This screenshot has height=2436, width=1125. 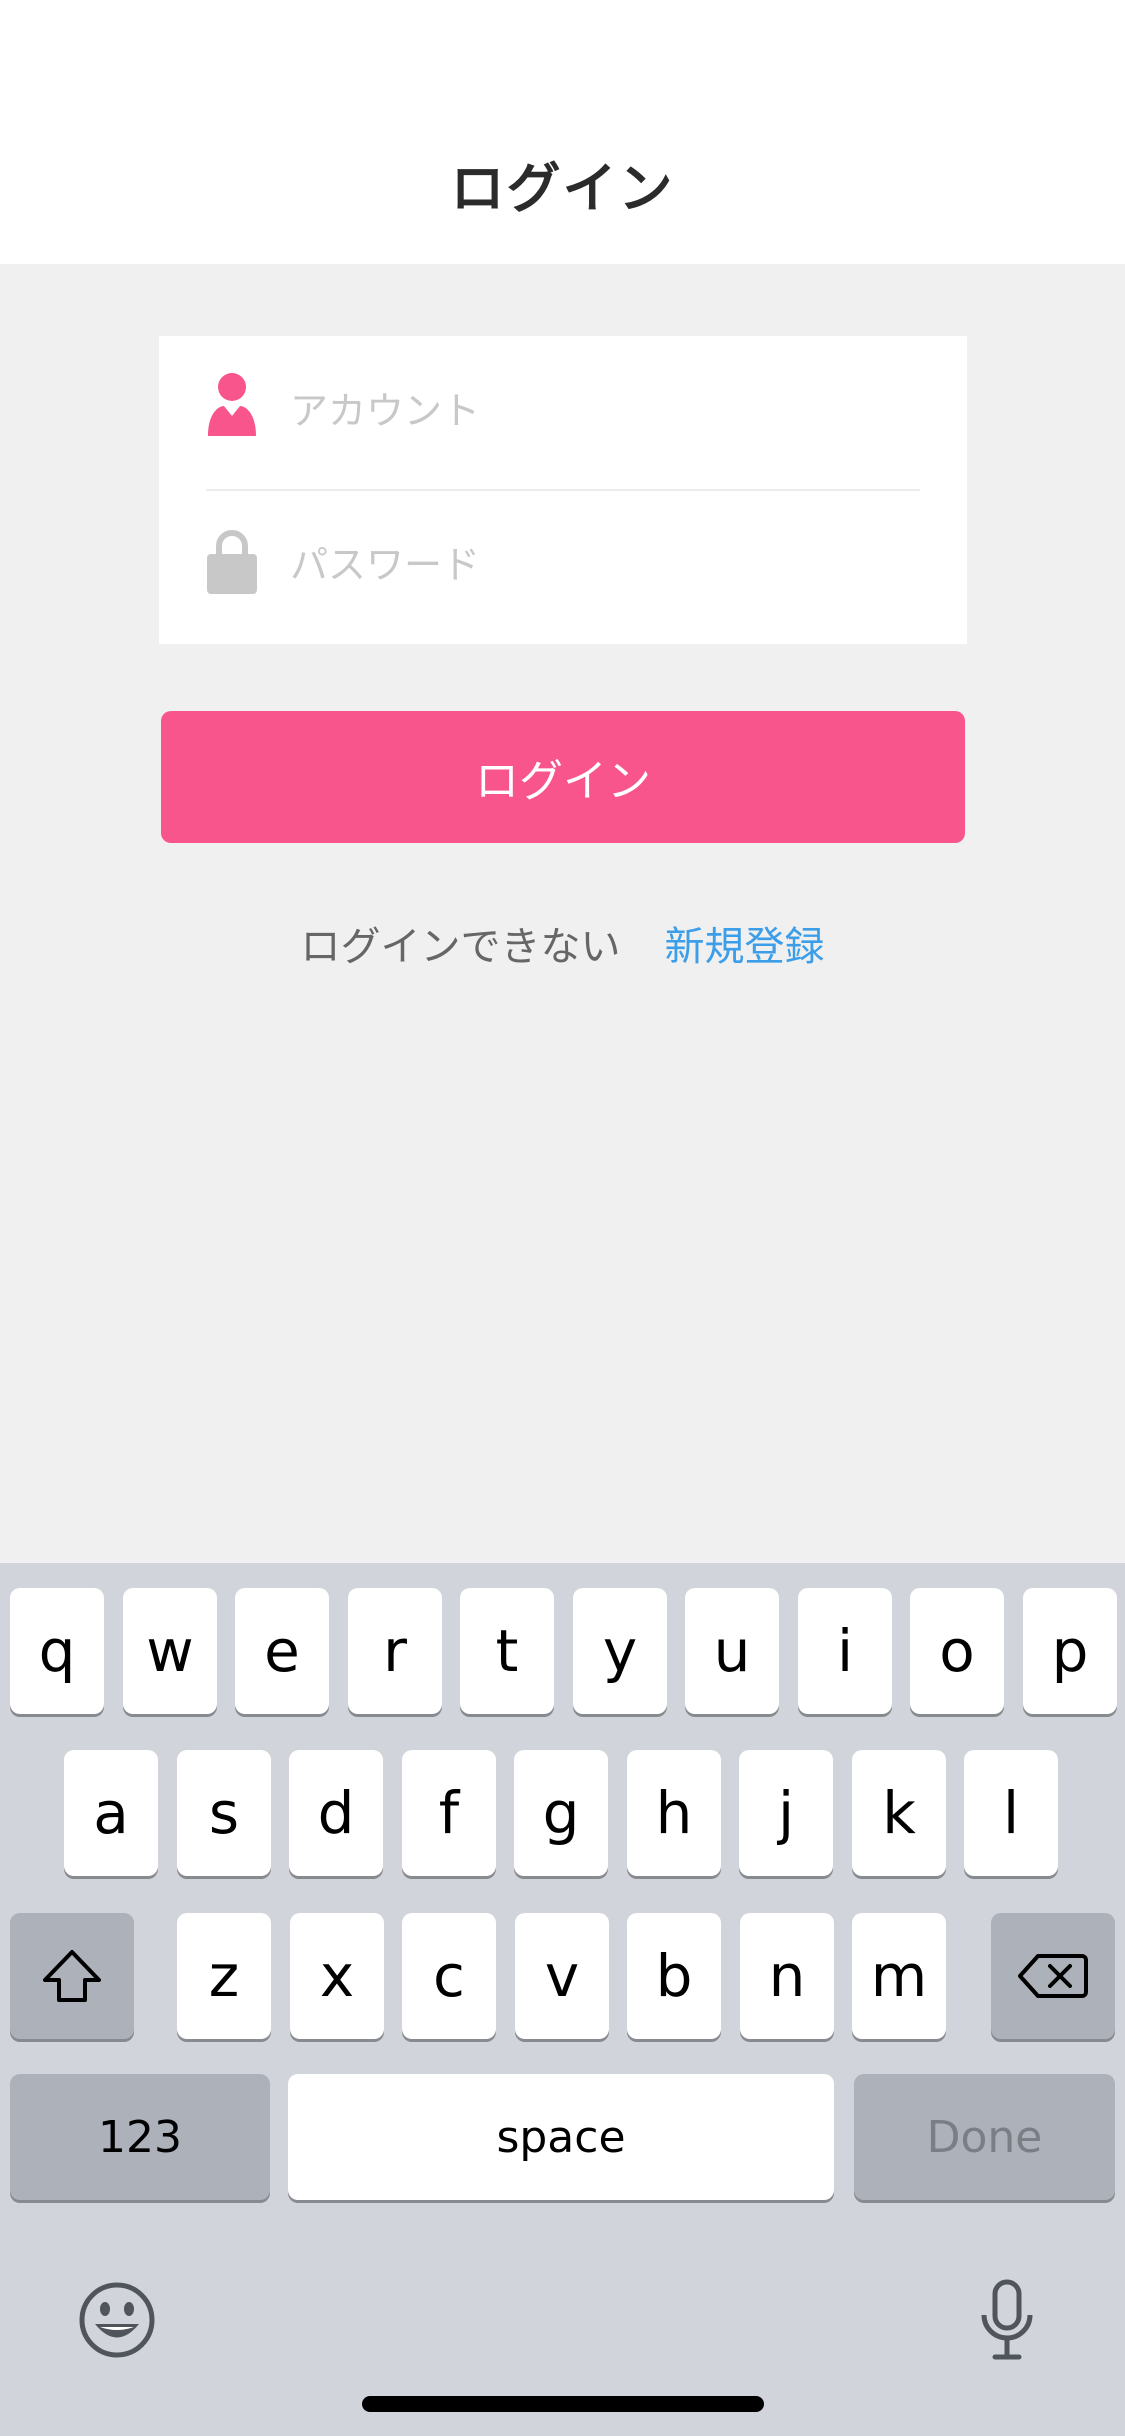 I want to click on key-v: v, so click(x=562, y=1976).